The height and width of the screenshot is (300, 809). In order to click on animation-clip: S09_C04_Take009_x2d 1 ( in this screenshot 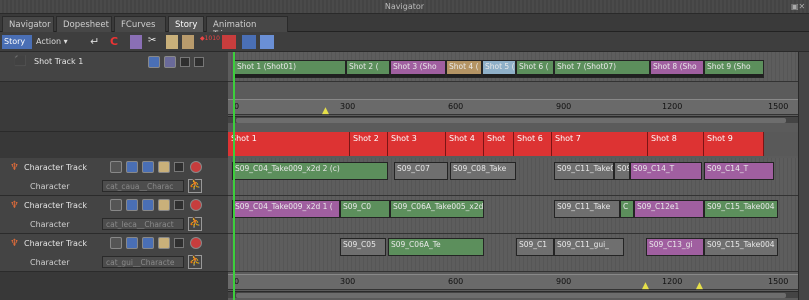, I will do `click(286, 209)`.